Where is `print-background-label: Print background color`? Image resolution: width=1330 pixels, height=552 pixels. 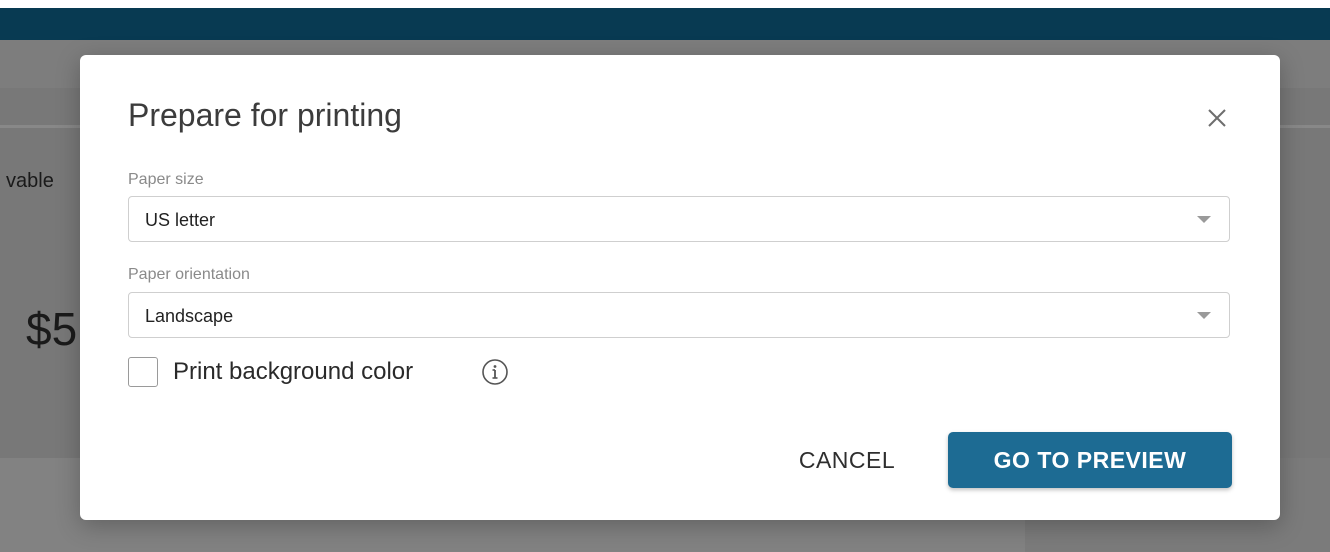 print-background-label: Print background color is located at coordinates (293, 371).